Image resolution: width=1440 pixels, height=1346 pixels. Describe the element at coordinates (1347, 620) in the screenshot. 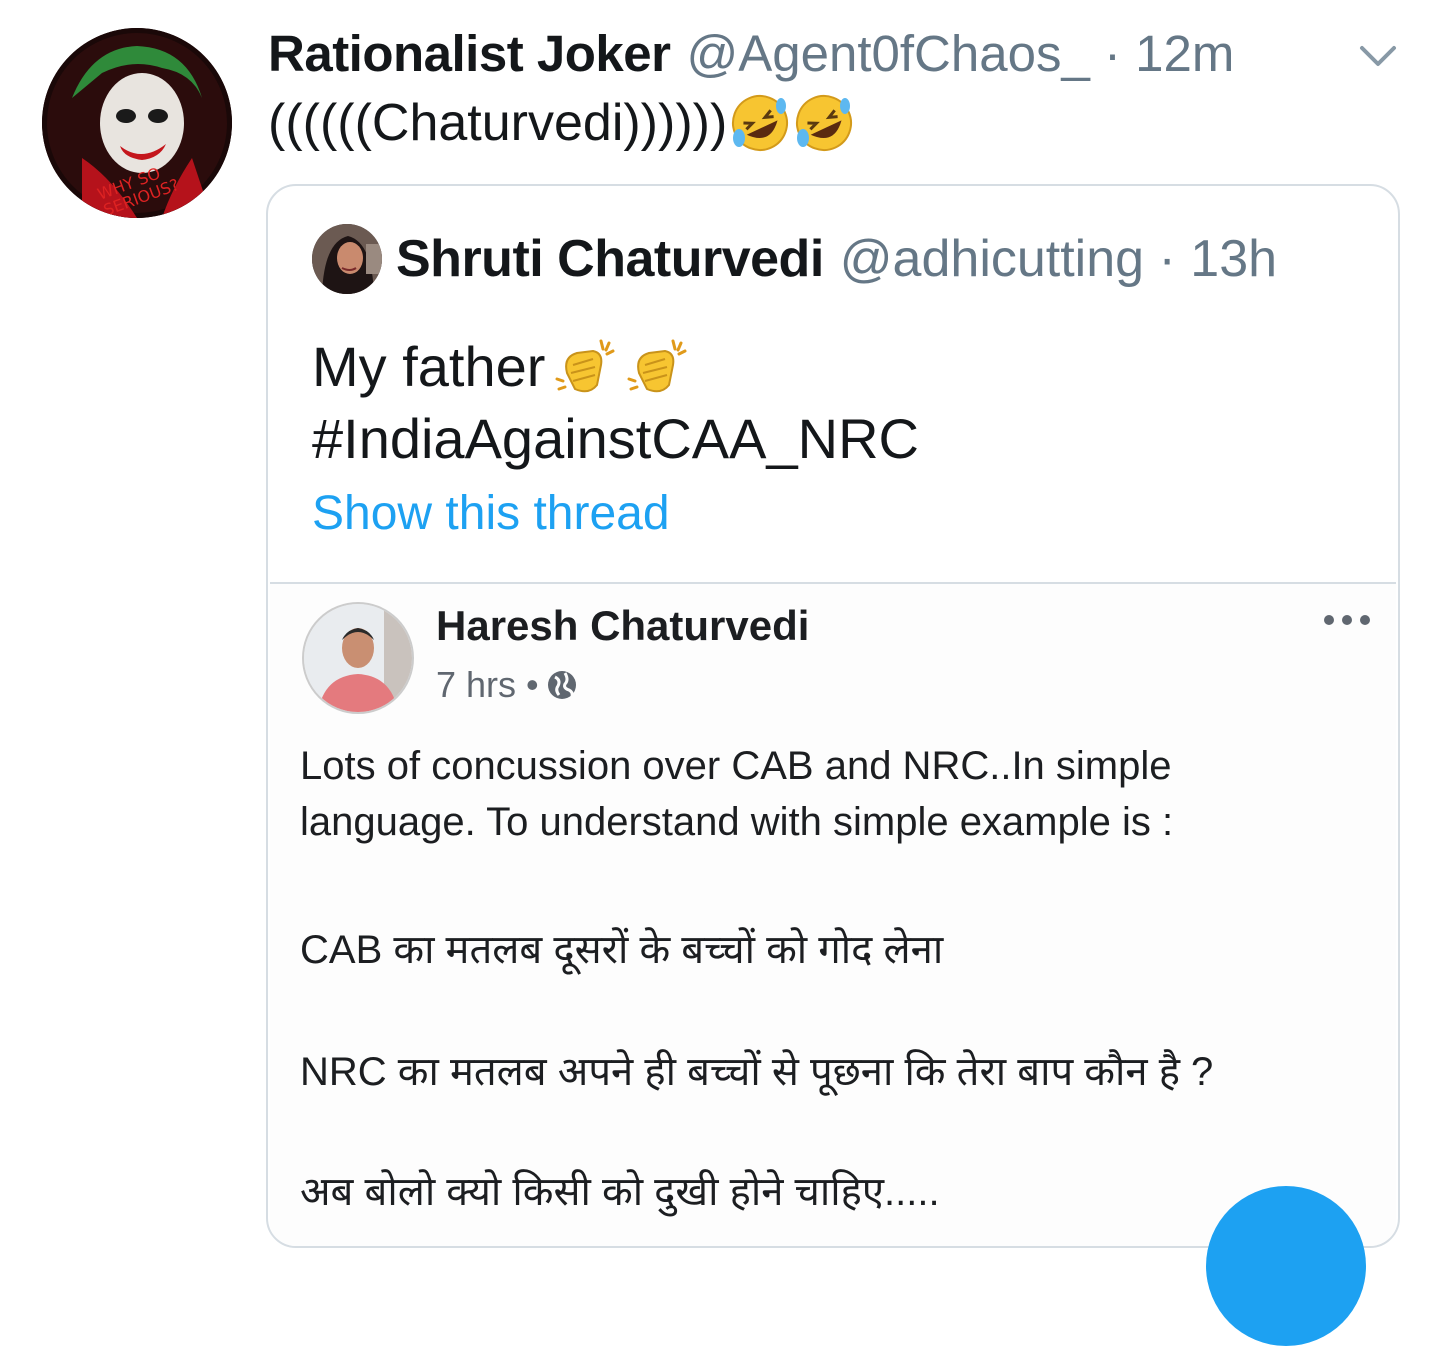

I see `more-options-icon` at that location.